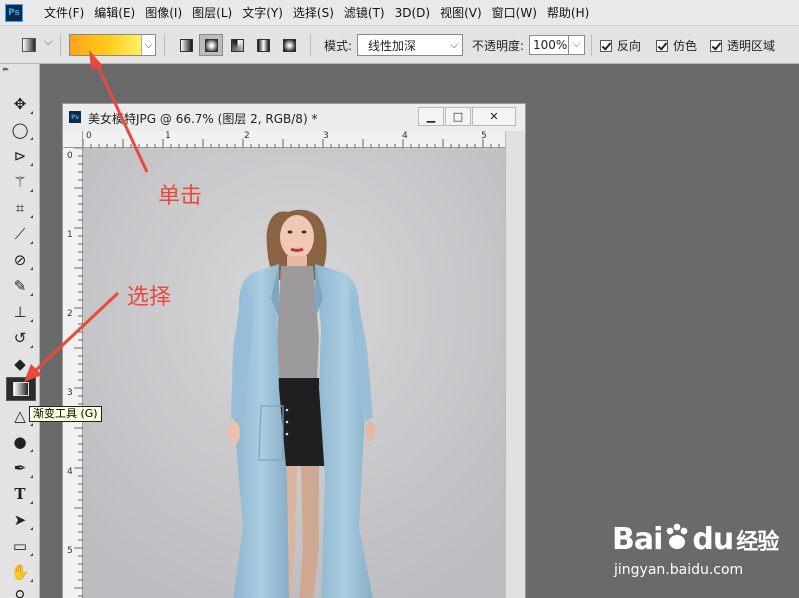 The width and height of the screenshot is (799, 598). What do you see at coordinates (458, 116) in the screenshot?
I see `maximize-button: □` at bounding box center [458, 116].